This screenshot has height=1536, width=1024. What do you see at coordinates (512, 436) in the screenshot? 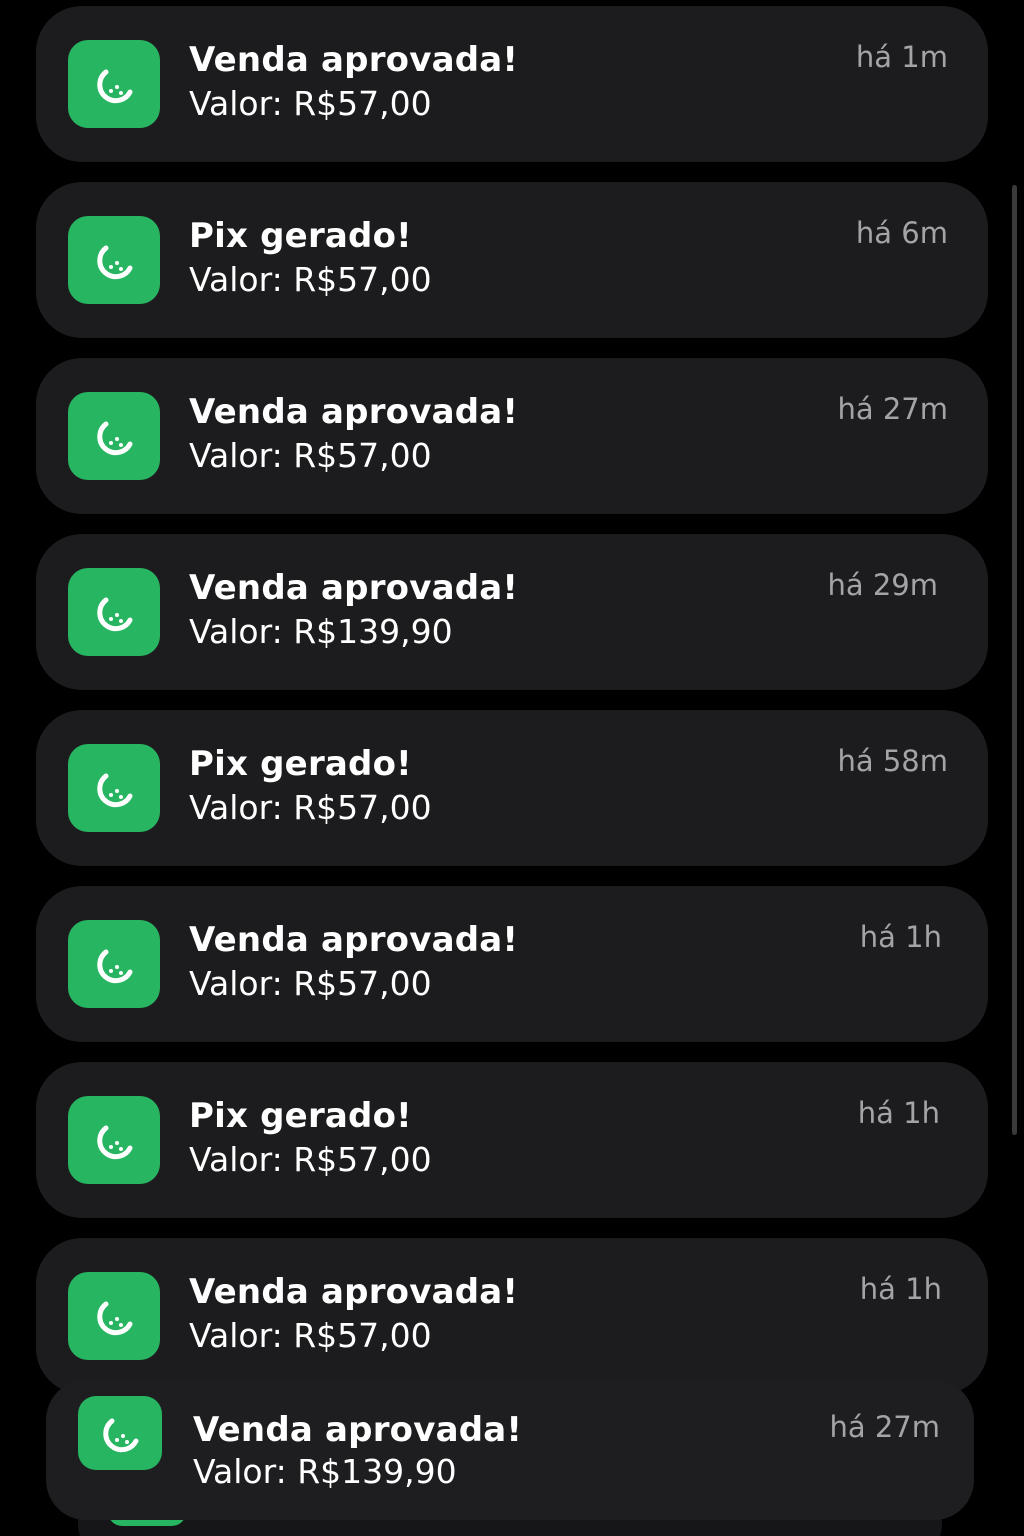
I see `notification-card: Venda aprovada! Valor: R$57,00 há 27m` at bounding box center [512, 436].